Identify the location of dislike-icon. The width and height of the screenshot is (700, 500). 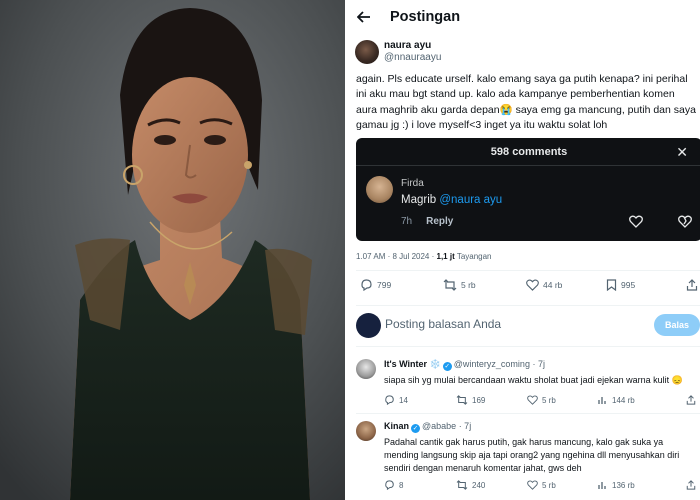
(685, 224).